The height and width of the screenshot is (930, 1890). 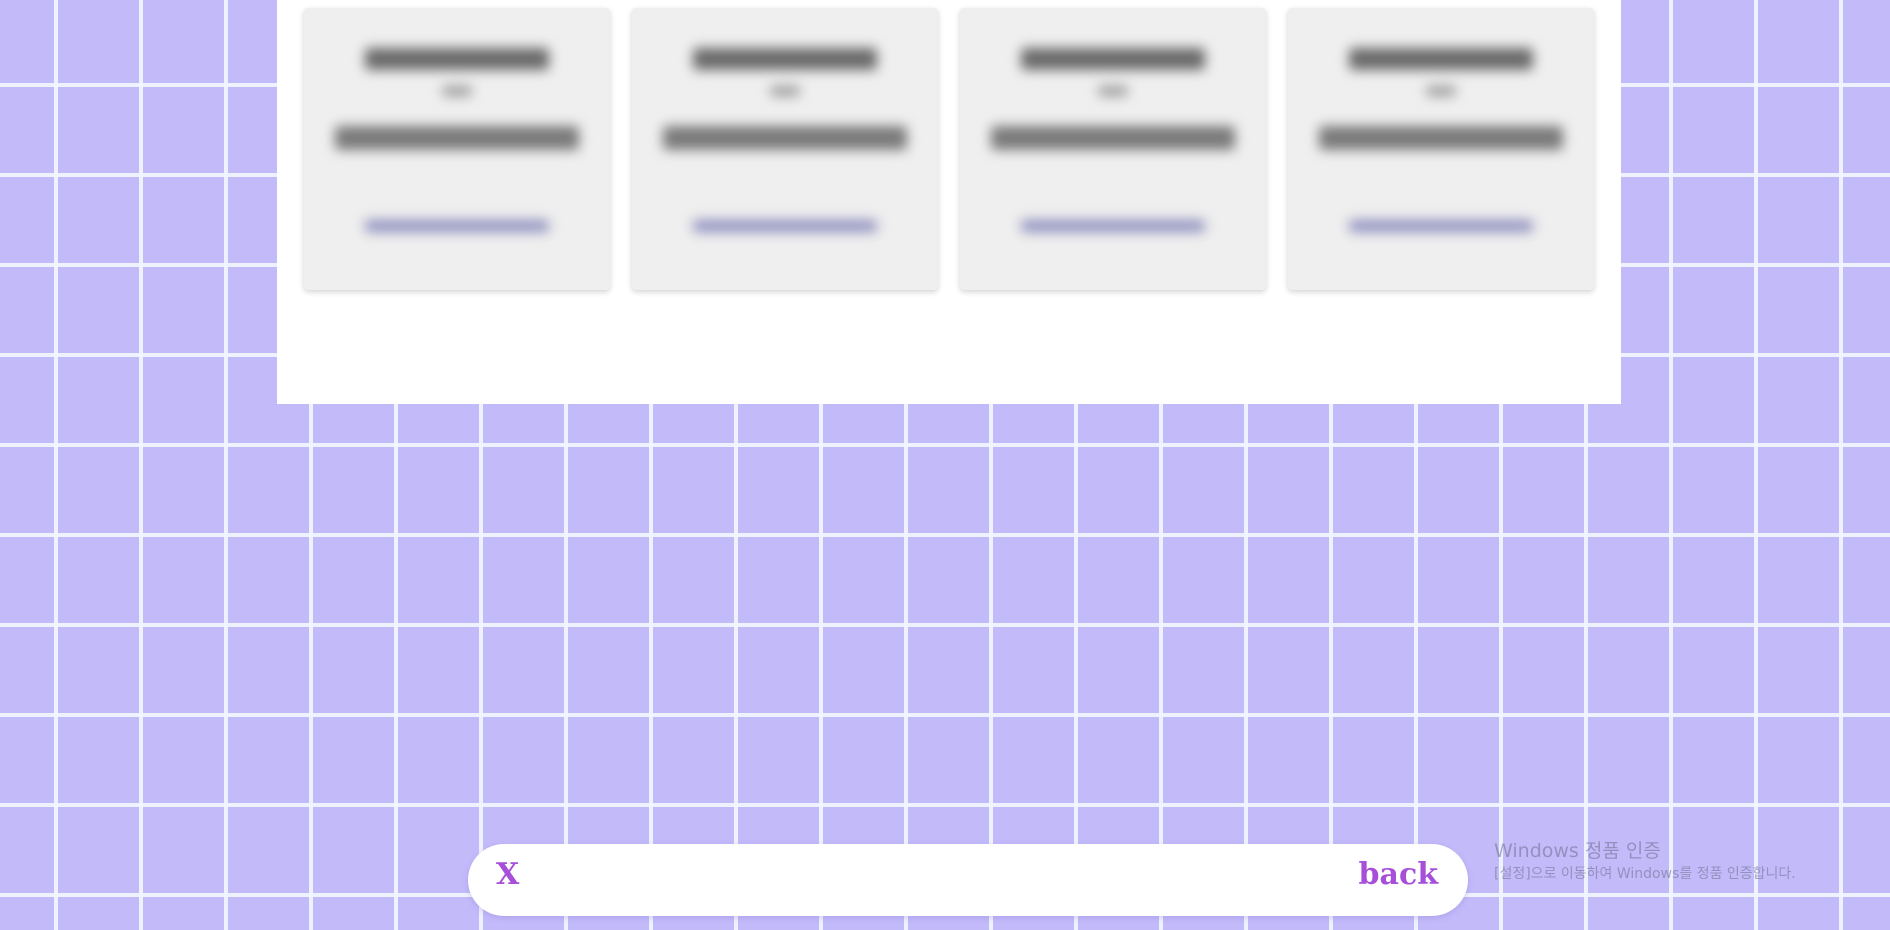 I want to click on back-button: back, so click(x=1398, y=874).